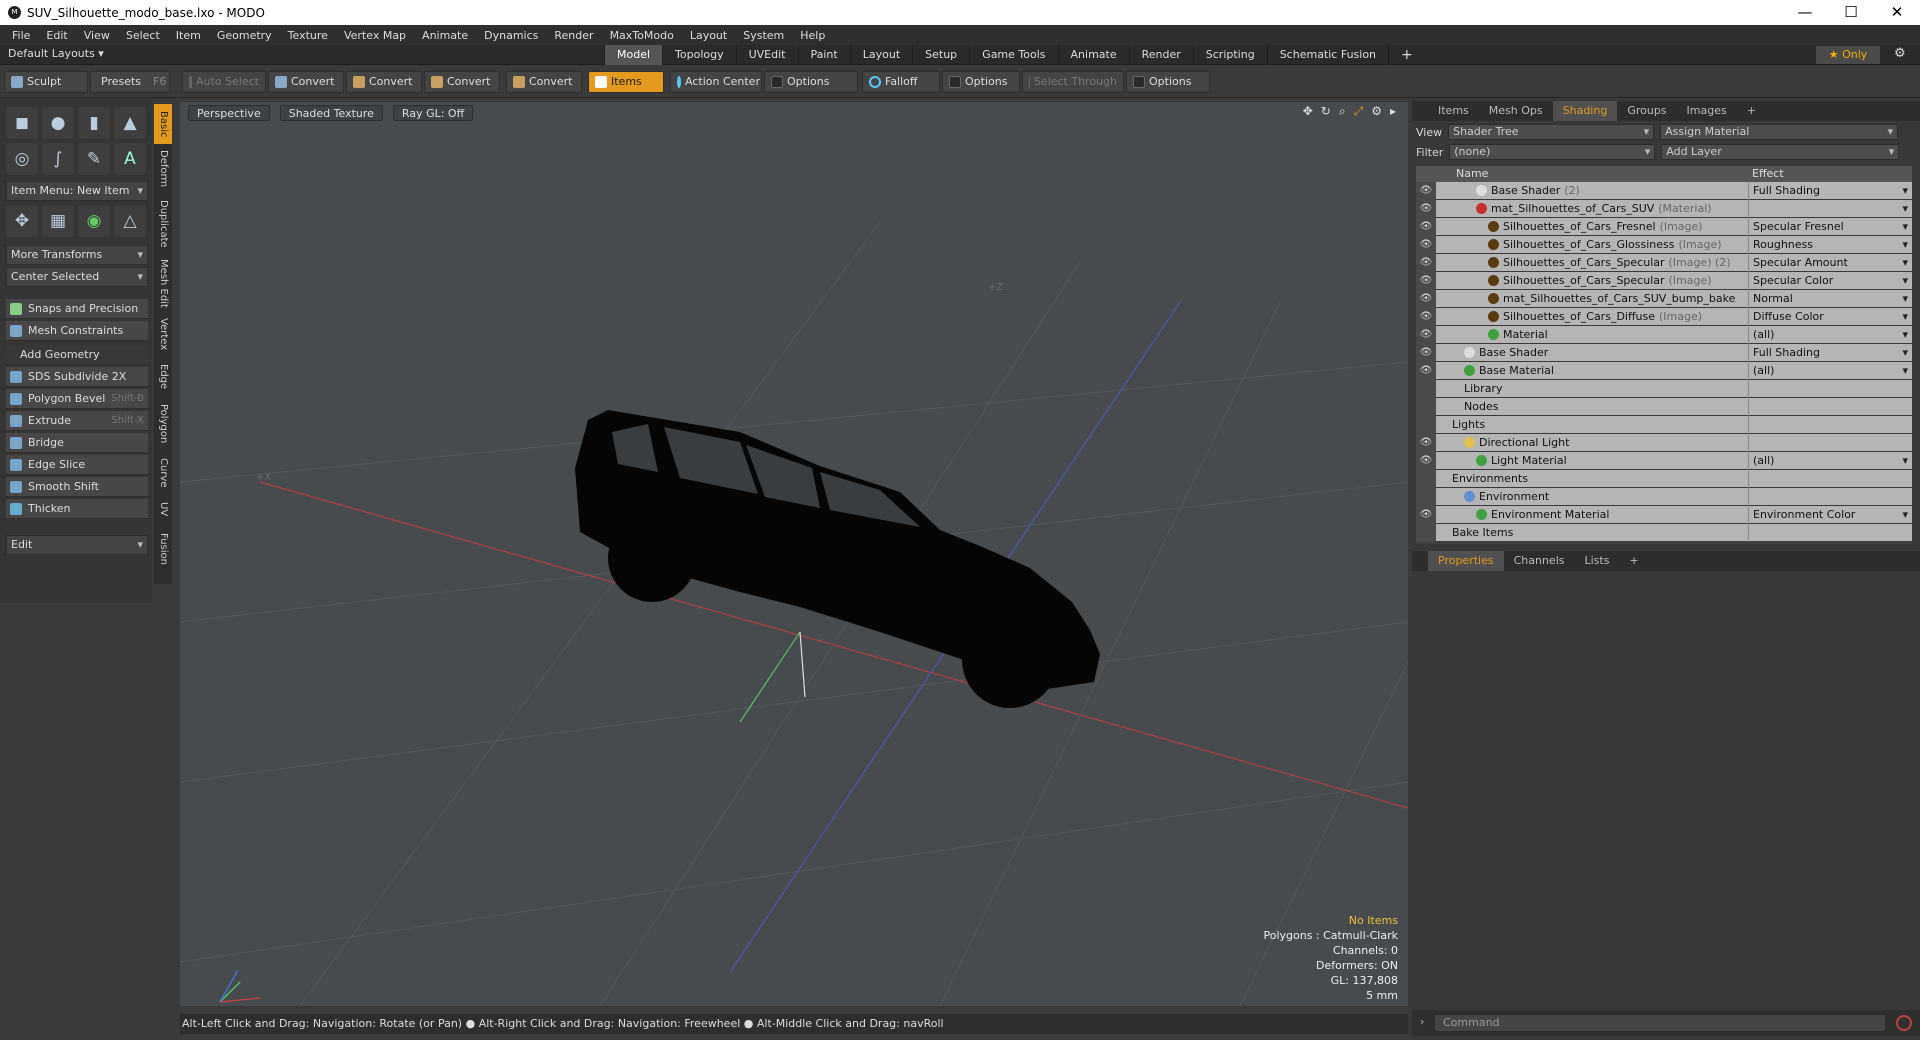 The height and width of the screenshot is (1040, 1920). Describe the element at coordinates (1664, 497) in the screenshot. I see `tree-row: Environment` at that location.